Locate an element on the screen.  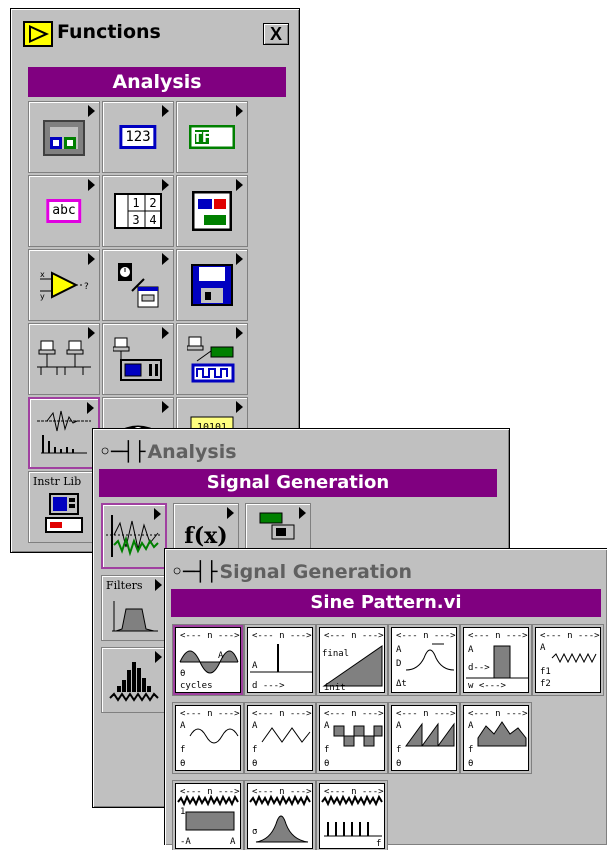
structures-subpalette is located at coordinates (64, 137).